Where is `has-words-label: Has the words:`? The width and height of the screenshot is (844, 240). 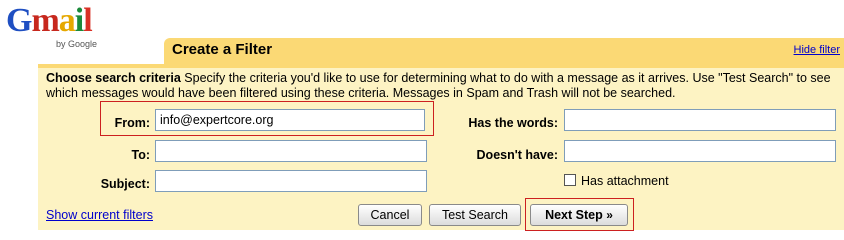 has-words-label: Has the words: is located at coordinates (513, 123).